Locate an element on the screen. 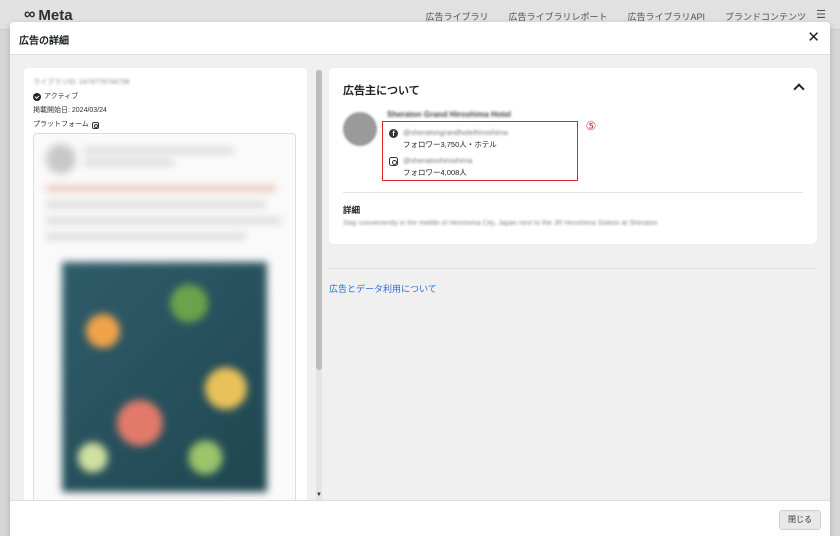  platform-row: プラットフォーム is located at coordinates (81, 125).